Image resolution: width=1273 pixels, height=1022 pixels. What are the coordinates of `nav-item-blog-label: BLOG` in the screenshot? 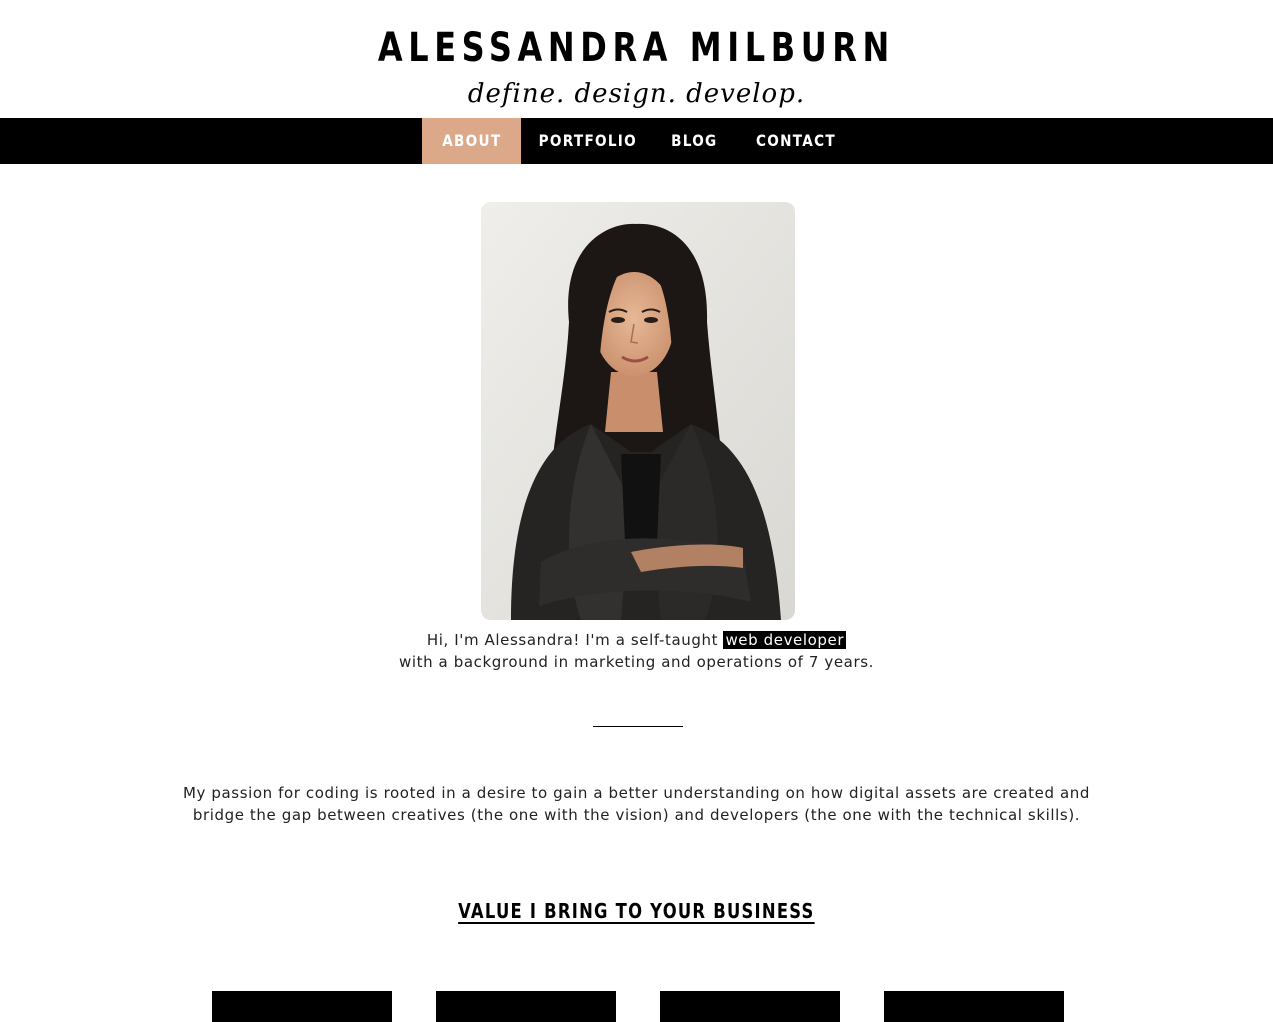 It's located at (694, 140).